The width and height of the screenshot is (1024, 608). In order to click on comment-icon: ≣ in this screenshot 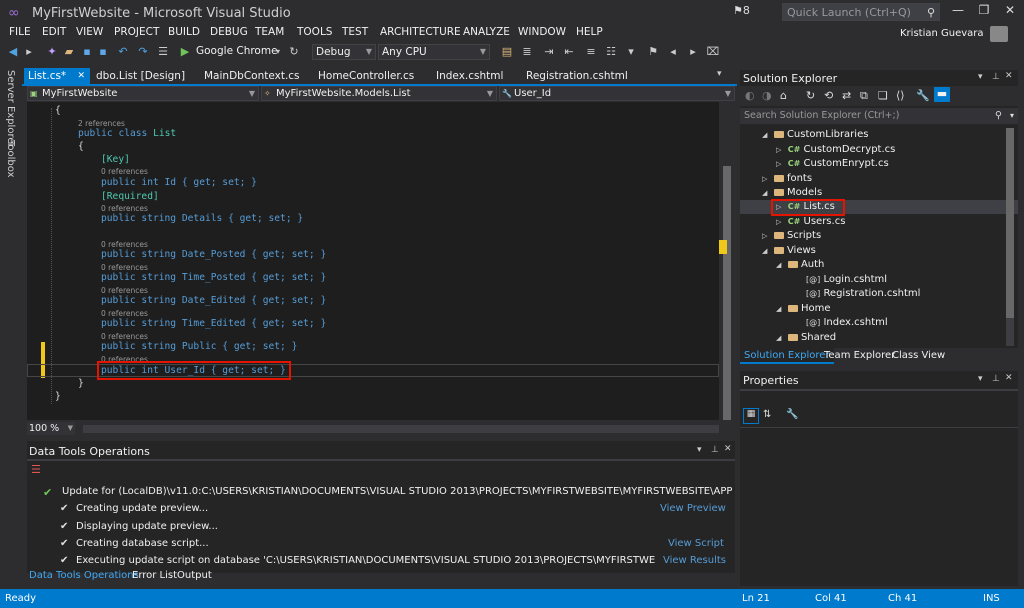, I will do `click(527, 52)`.